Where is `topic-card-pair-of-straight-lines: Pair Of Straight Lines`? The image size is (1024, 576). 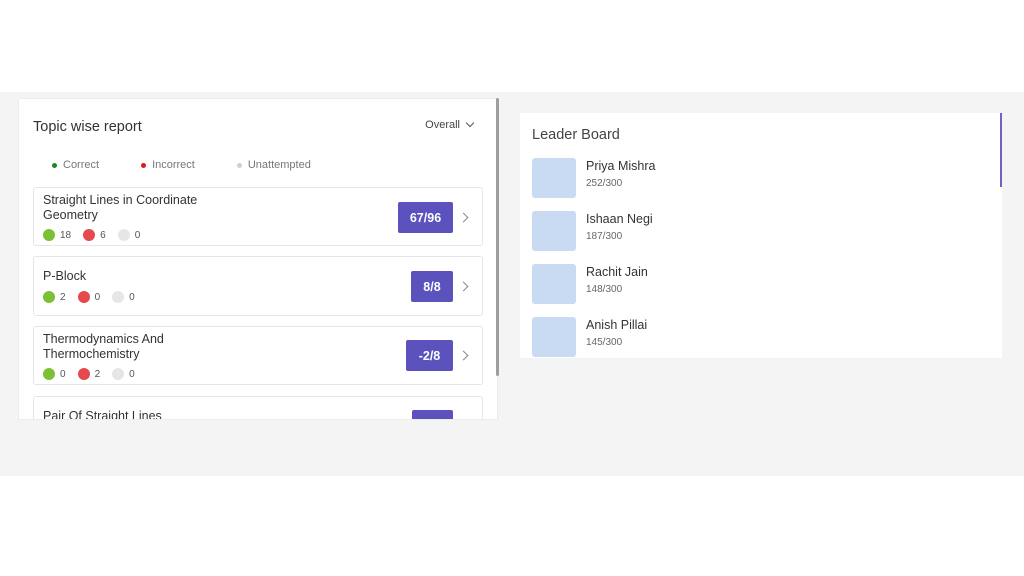 topic-card-pair-of-straight-lines: Pair Of Straight Lines is located at coordinates (258, 408).